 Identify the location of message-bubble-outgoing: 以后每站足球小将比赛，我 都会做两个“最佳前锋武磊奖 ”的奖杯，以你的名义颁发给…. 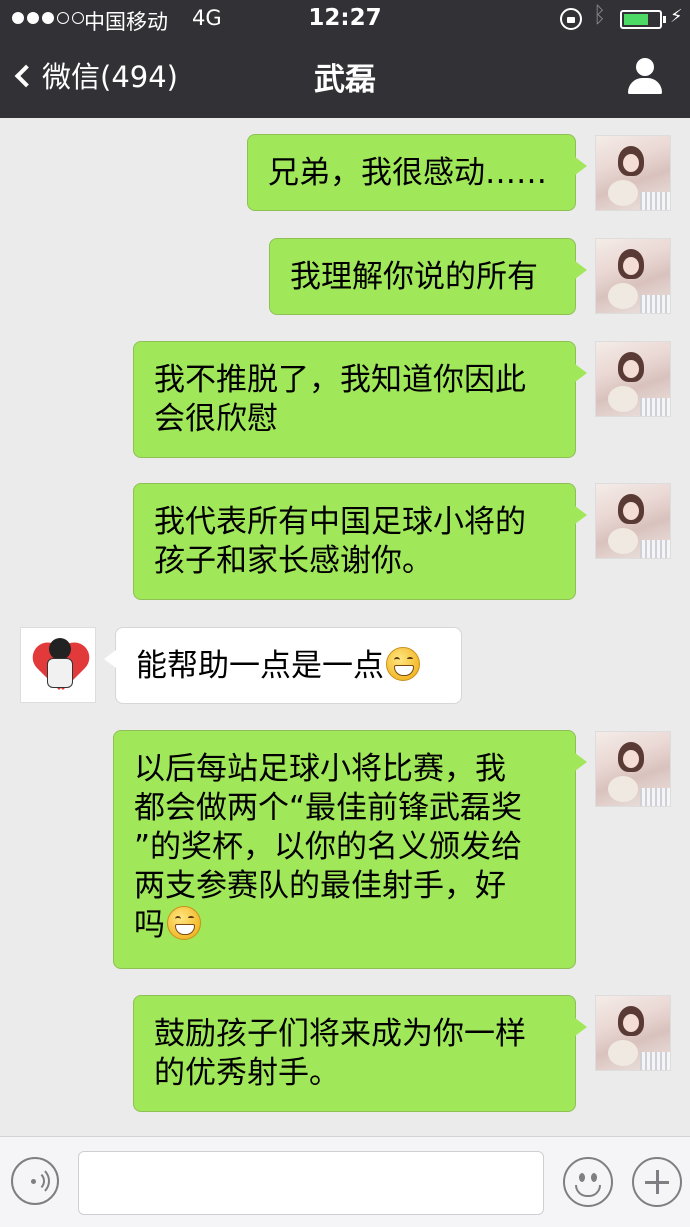
(350, 849).